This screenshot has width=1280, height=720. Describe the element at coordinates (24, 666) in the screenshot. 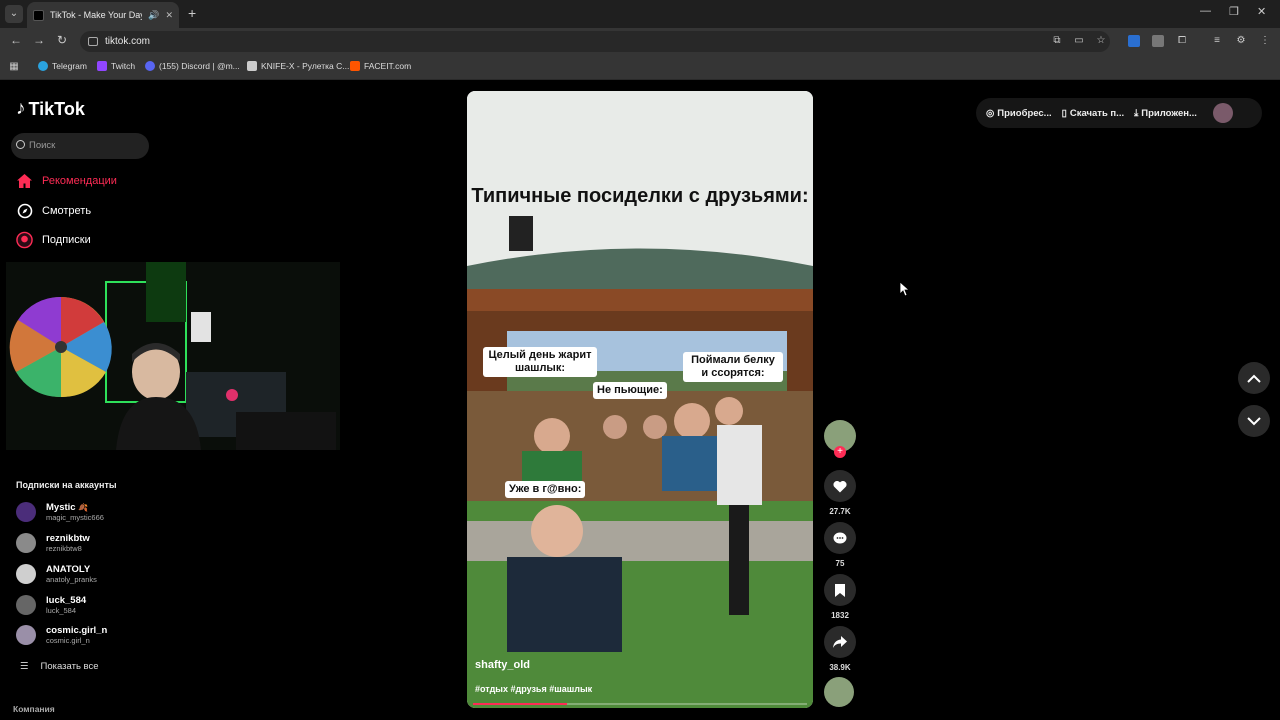

I see `list-icon: ☰` at that location.